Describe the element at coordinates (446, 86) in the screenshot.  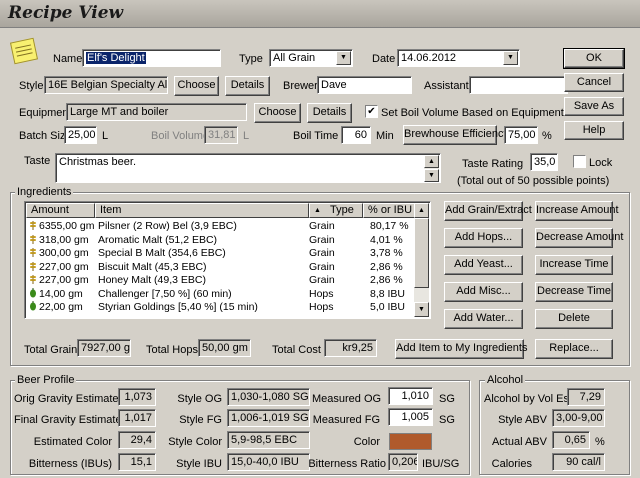
I see `assistant-label: Assistant` at that location.